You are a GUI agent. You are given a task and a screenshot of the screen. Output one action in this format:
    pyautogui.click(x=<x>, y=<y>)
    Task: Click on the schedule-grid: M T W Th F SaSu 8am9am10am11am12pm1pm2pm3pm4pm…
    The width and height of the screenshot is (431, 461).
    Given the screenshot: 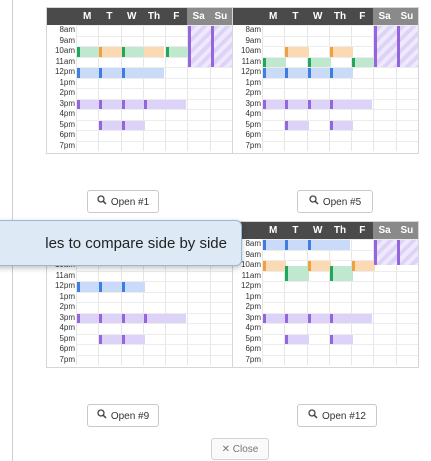 What is the action you would take?
    pyautogui.click(x=139, y=80)
    